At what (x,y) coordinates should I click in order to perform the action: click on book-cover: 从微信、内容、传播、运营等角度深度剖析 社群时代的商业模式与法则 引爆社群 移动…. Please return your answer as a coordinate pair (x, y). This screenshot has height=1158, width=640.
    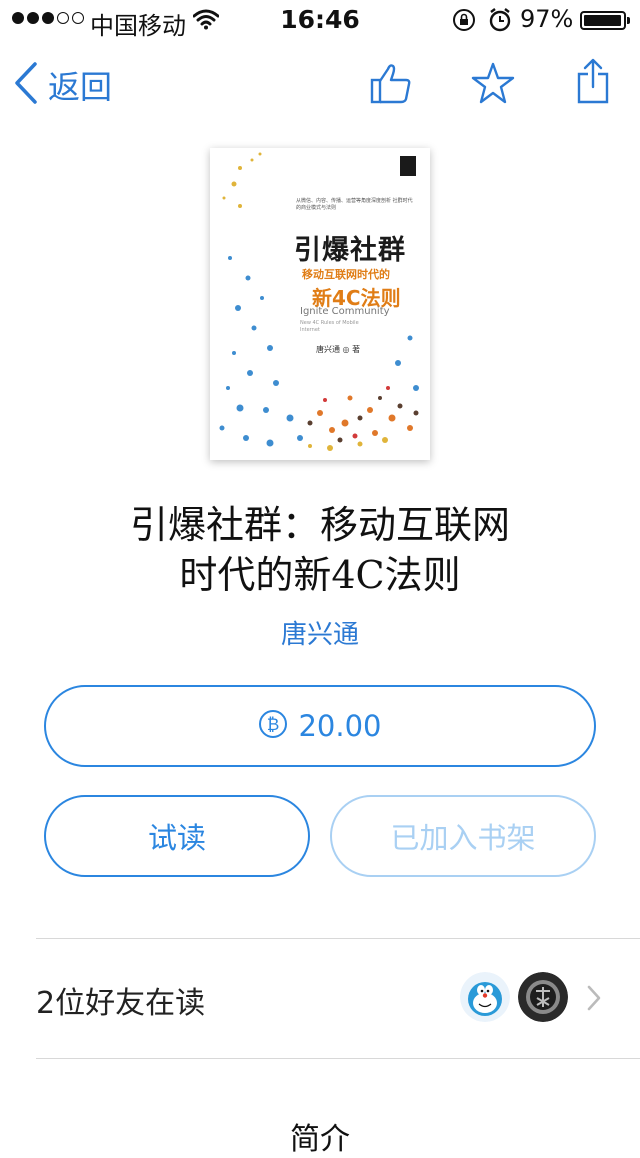
    Looking at the image, I should click on (320, 304).